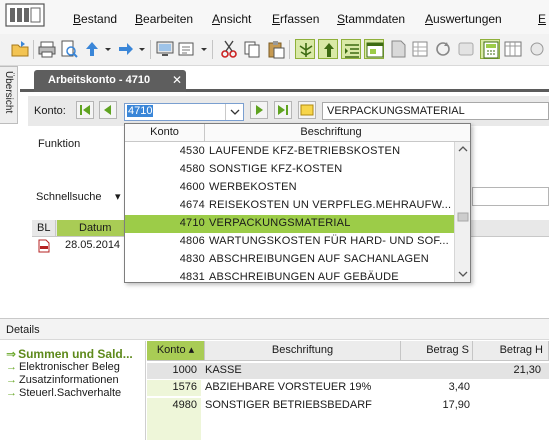 Image resolution: width=549 pixels, height=440 pixels. Describe the element at coordinates (307, 110) in the screenshot. I see `account-card-button` at that location.